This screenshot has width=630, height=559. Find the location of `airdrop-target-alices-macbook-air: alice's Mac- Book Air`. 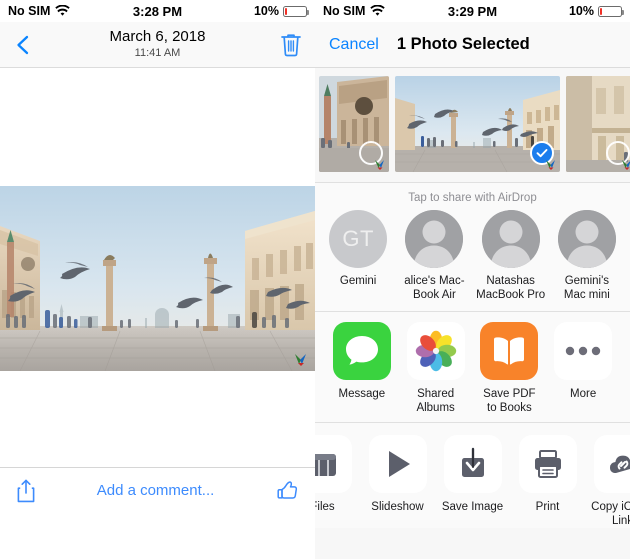

airdrop-target-alices-macbook-air: alice's Mac- Book Air is located at coordinates (434, 256).